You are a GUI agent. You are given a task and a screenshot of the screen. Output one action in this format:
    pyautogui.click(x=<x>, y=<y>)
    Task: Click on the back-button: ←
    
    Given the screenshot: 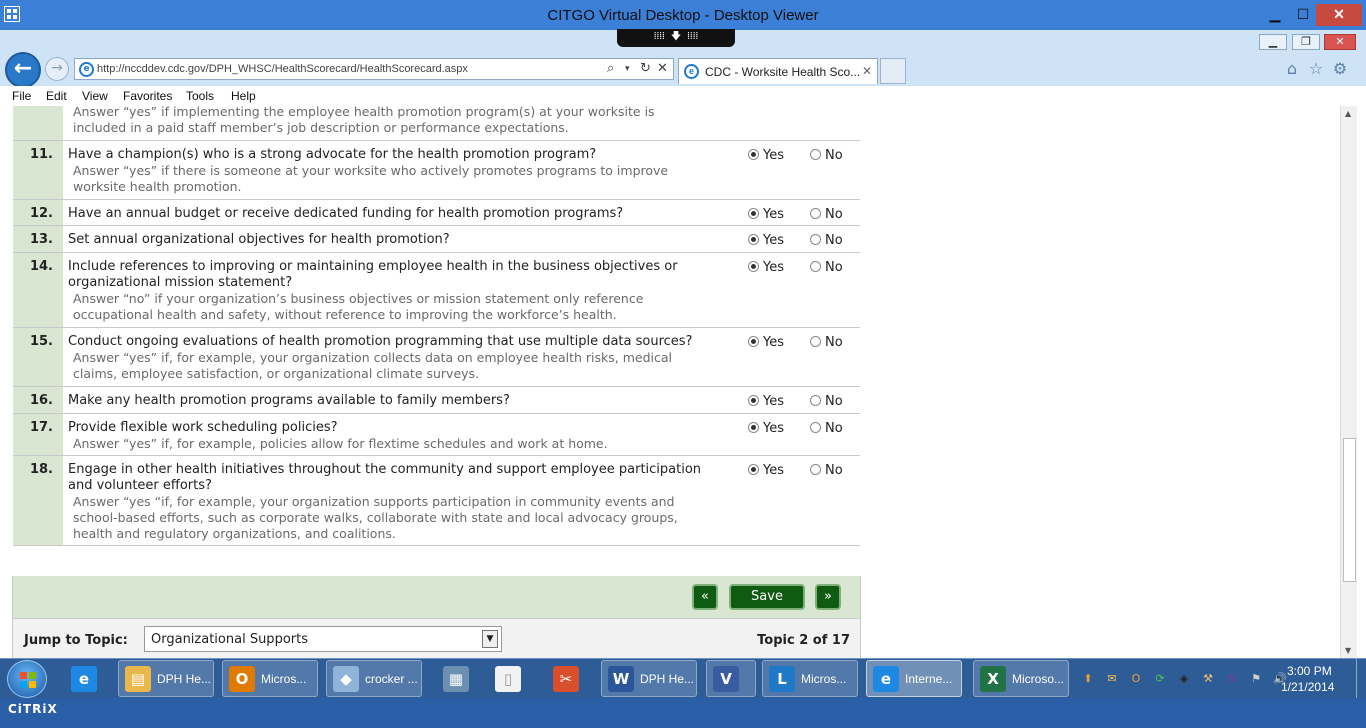 What is the action you would take?
    pyautogui.click(x=23, y=70)
    